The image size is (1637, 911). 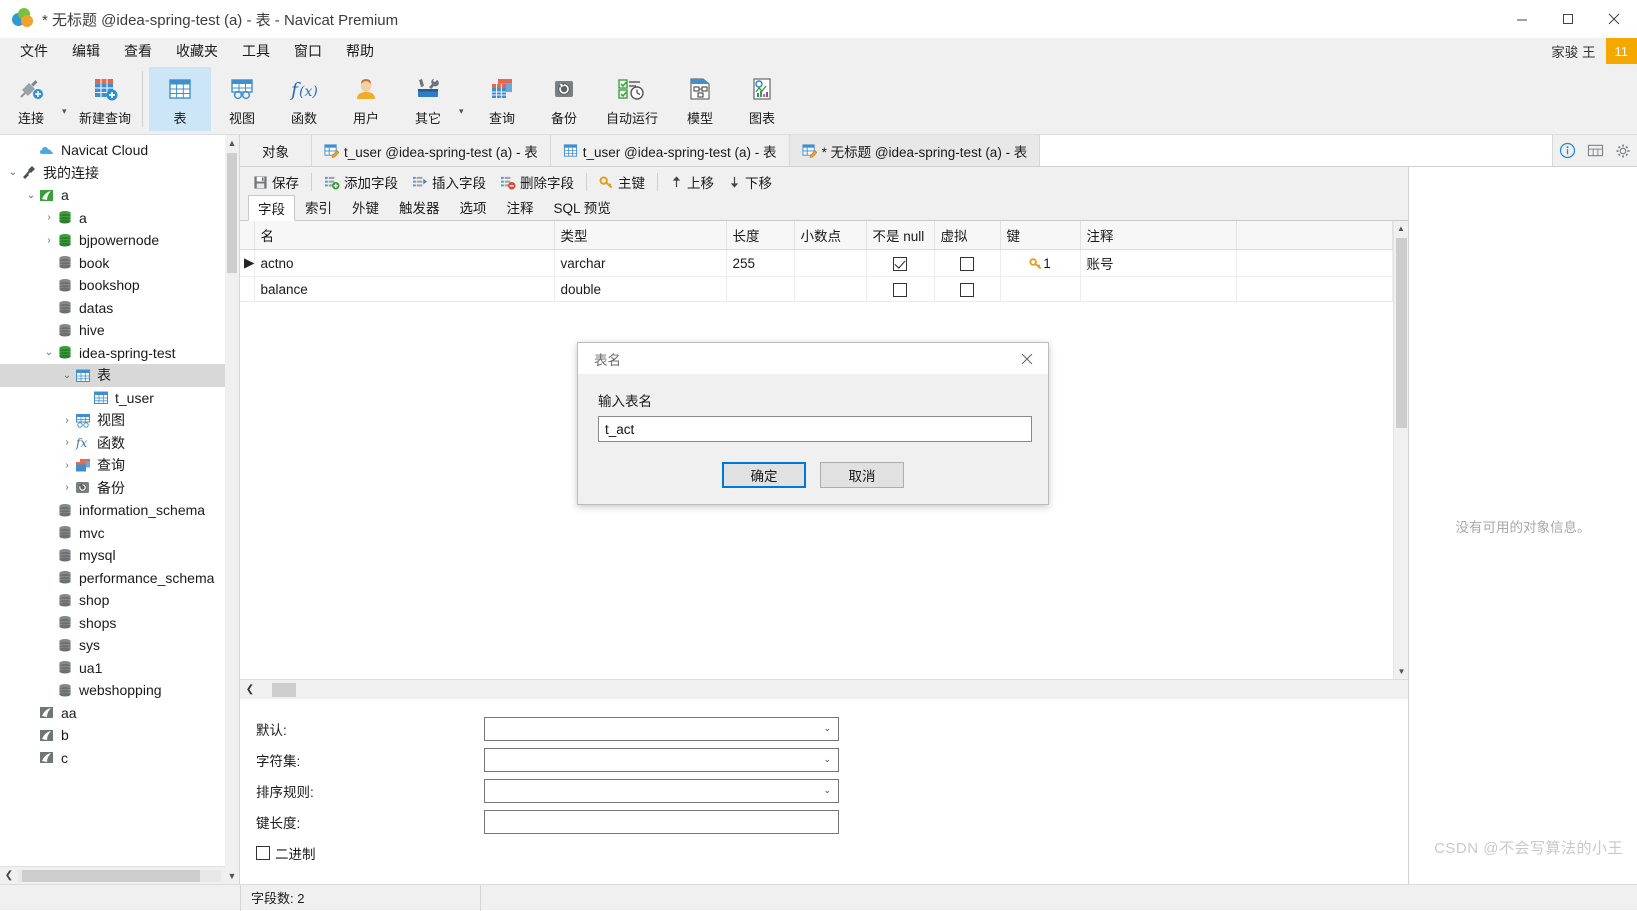 I want to click on dialog-buttons: 确定 取消, so click(x=813, y=475).